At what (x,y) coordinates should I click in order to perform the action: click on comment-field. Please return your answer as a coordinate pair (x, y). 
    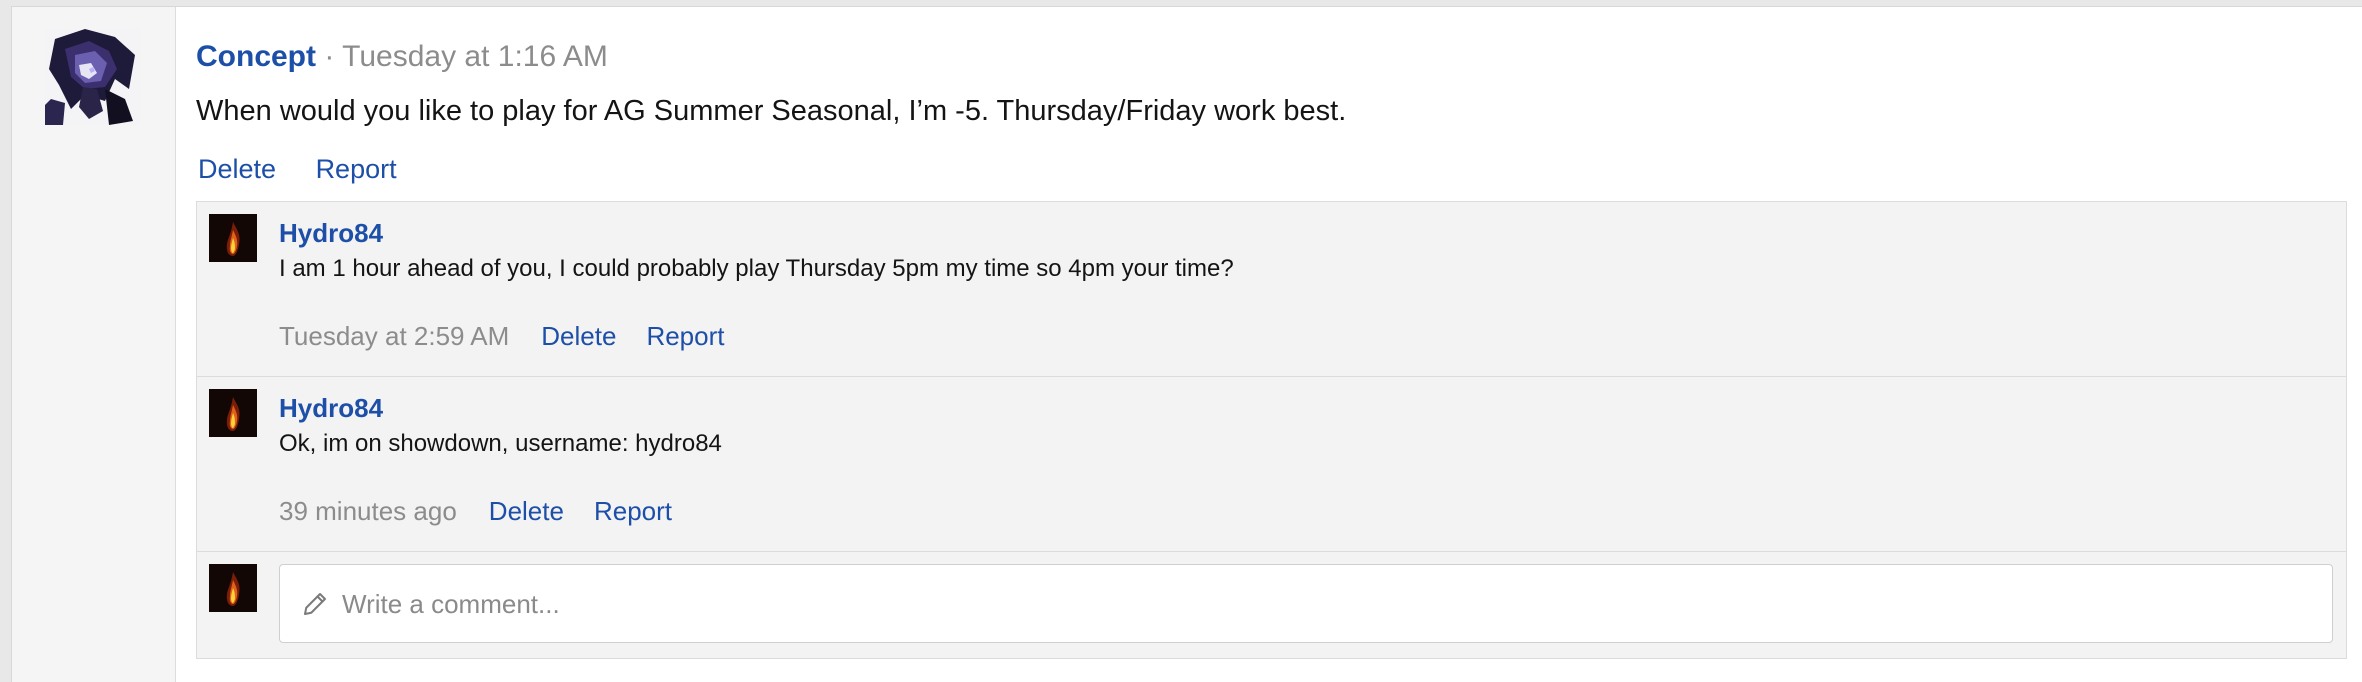
    Looking at the image, I should click on (1306, 604).